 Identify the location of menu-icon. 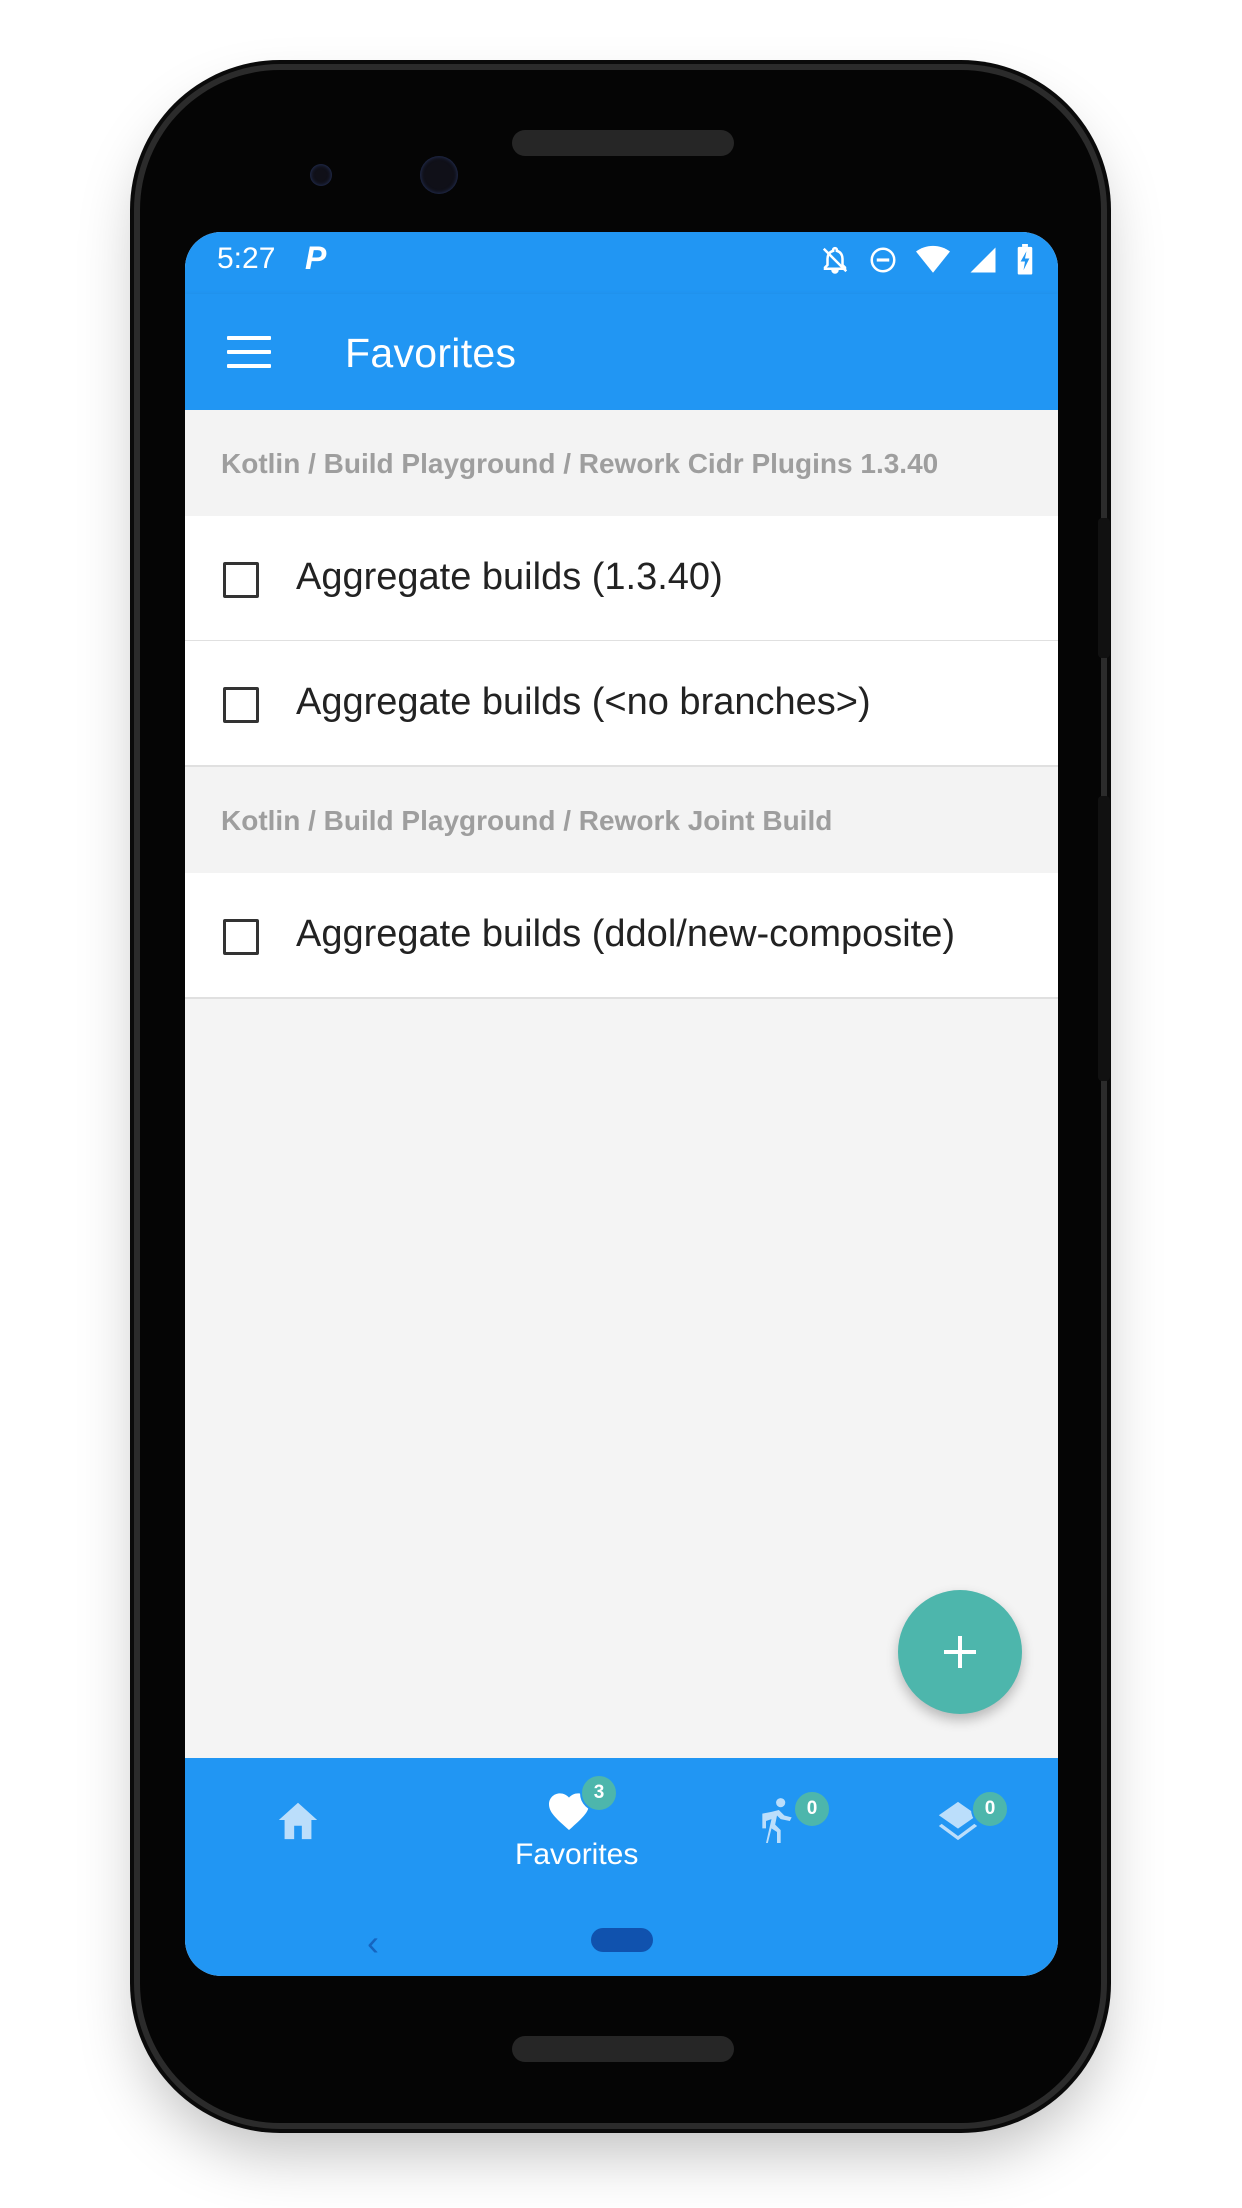
(249, 352).